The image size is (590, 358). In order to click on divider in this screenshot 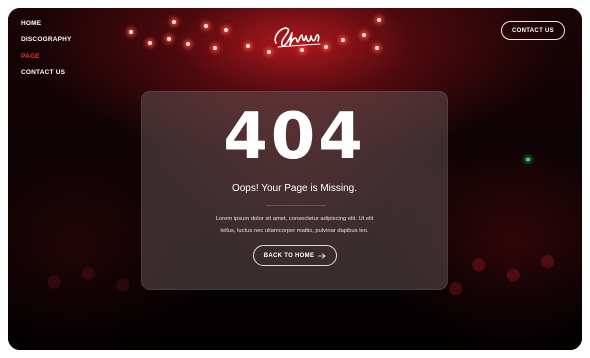, I will do `click(296, 205)`.